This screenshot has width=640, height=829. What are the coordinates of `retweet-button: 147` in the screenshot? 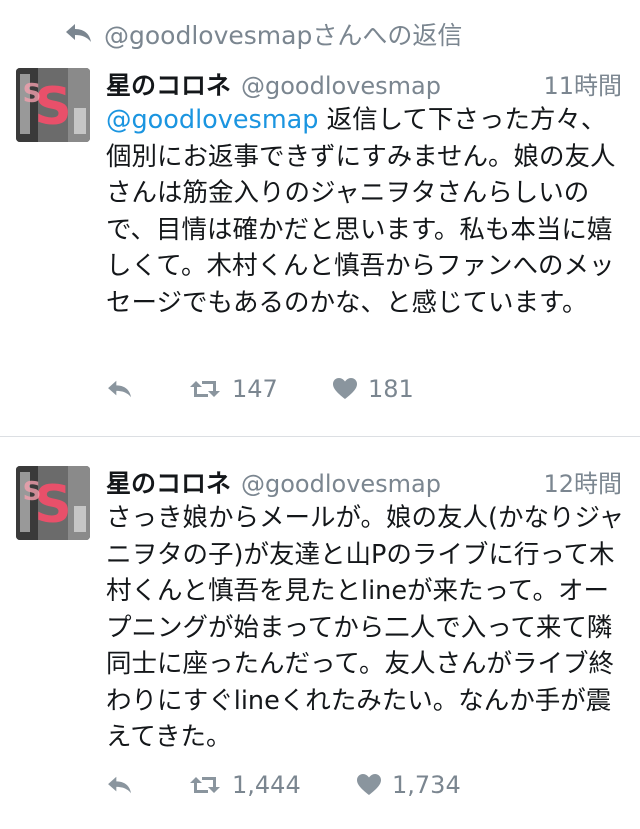 It's located at (233, 389).